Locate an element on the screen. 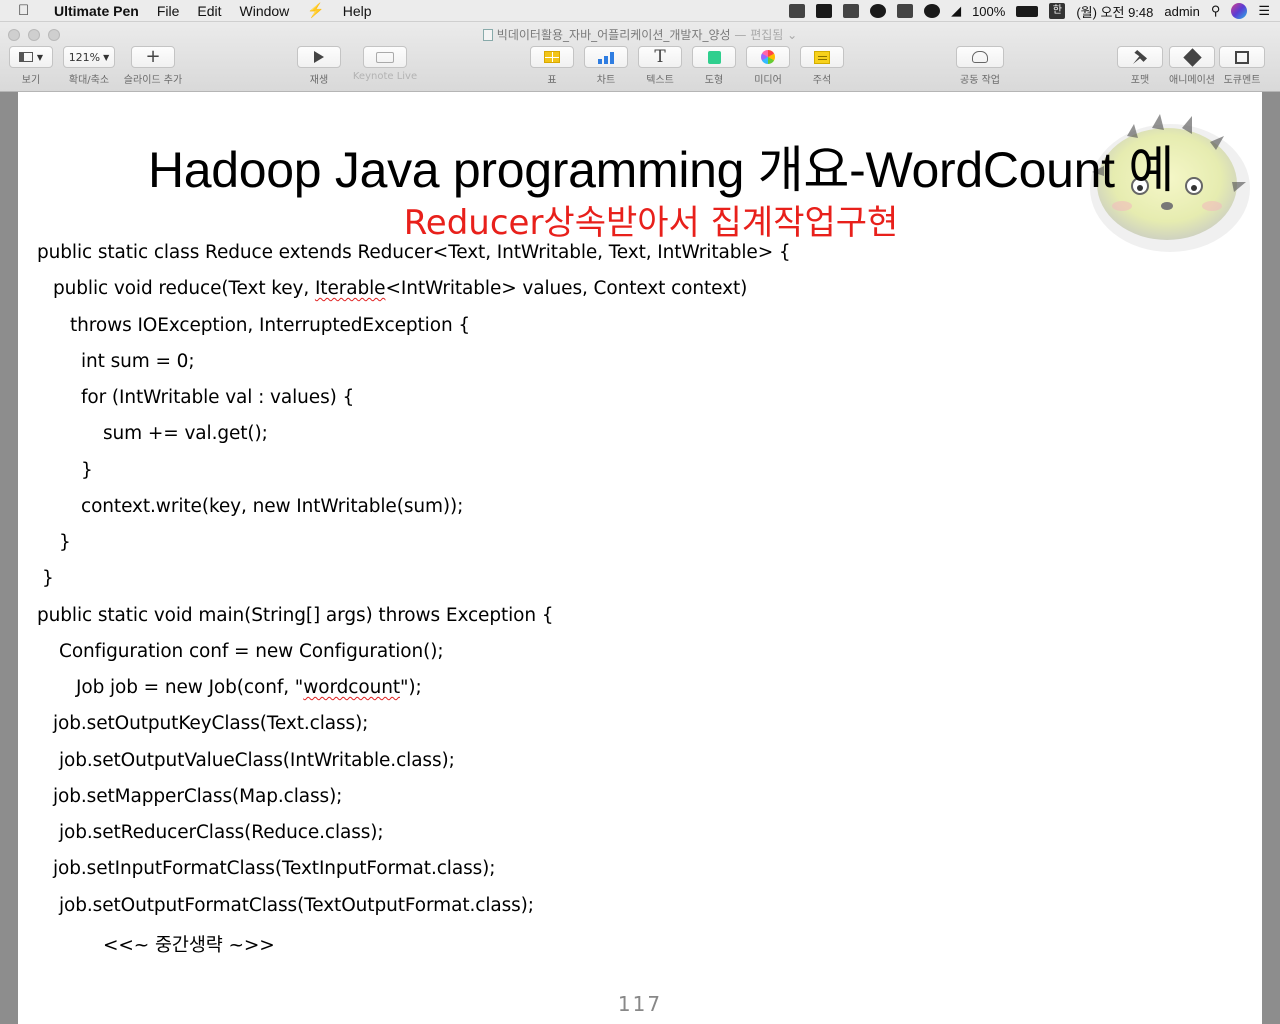  code-line: sum += val.get(); is located at coordinates (185, 433).